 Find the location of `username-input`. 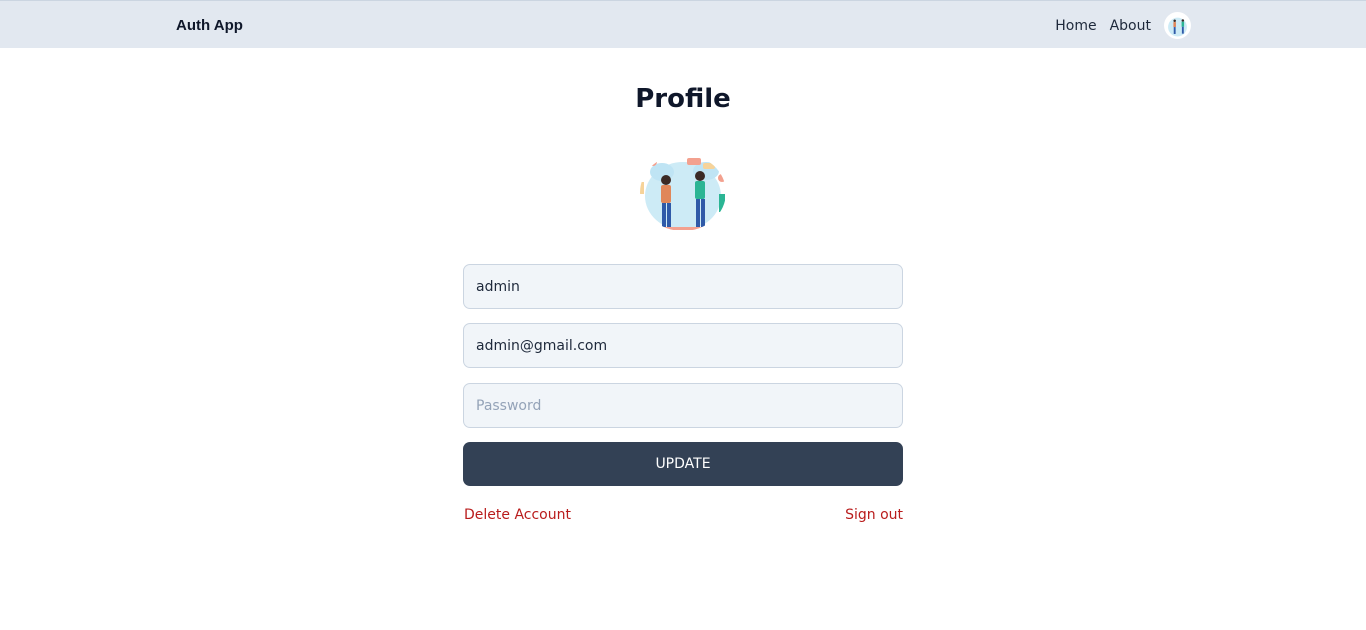

username-input is located at coordinates (683, 286).